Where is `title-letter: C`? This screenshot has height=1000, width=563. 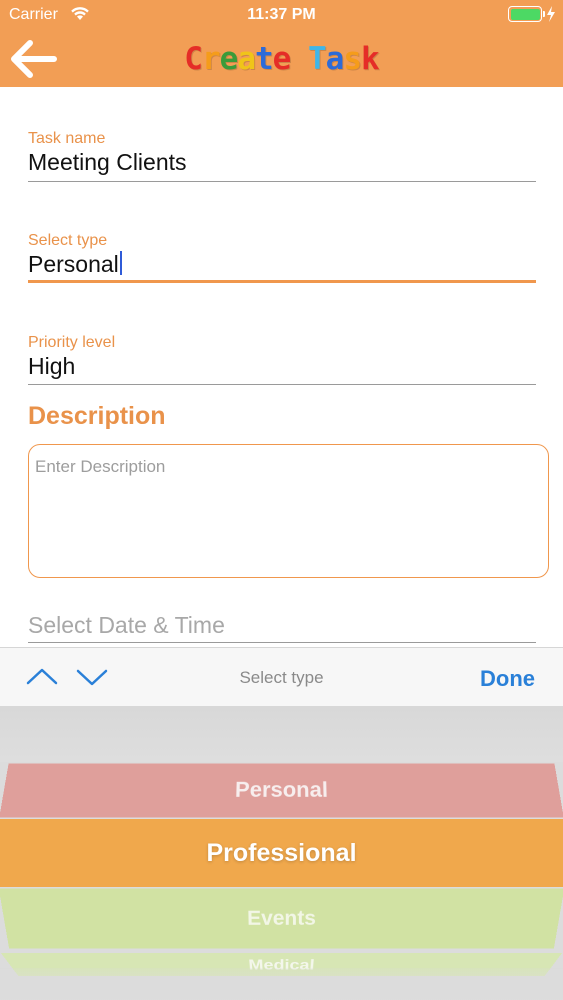
title-letter: C is located at coordinates (193, 59).